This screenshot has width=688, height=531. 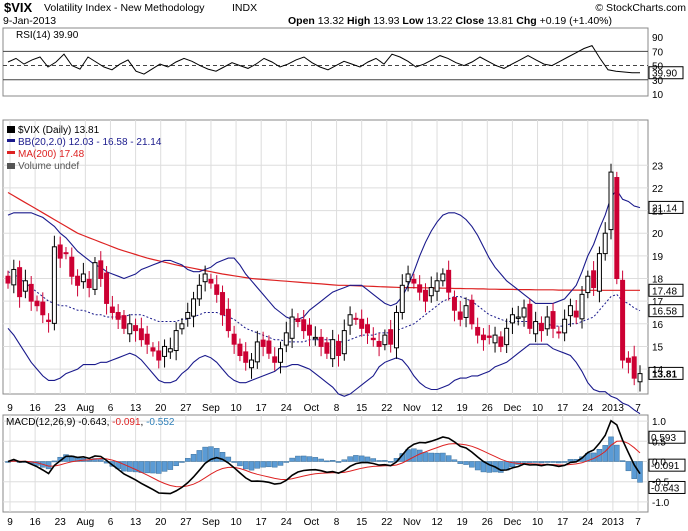 What do you see at coordinates (90, 422) in the screenshot?
I see `macd-legend: MACD(12,26,9) -0.643, -0.091, -0.552` at bounding box center [90, 422].